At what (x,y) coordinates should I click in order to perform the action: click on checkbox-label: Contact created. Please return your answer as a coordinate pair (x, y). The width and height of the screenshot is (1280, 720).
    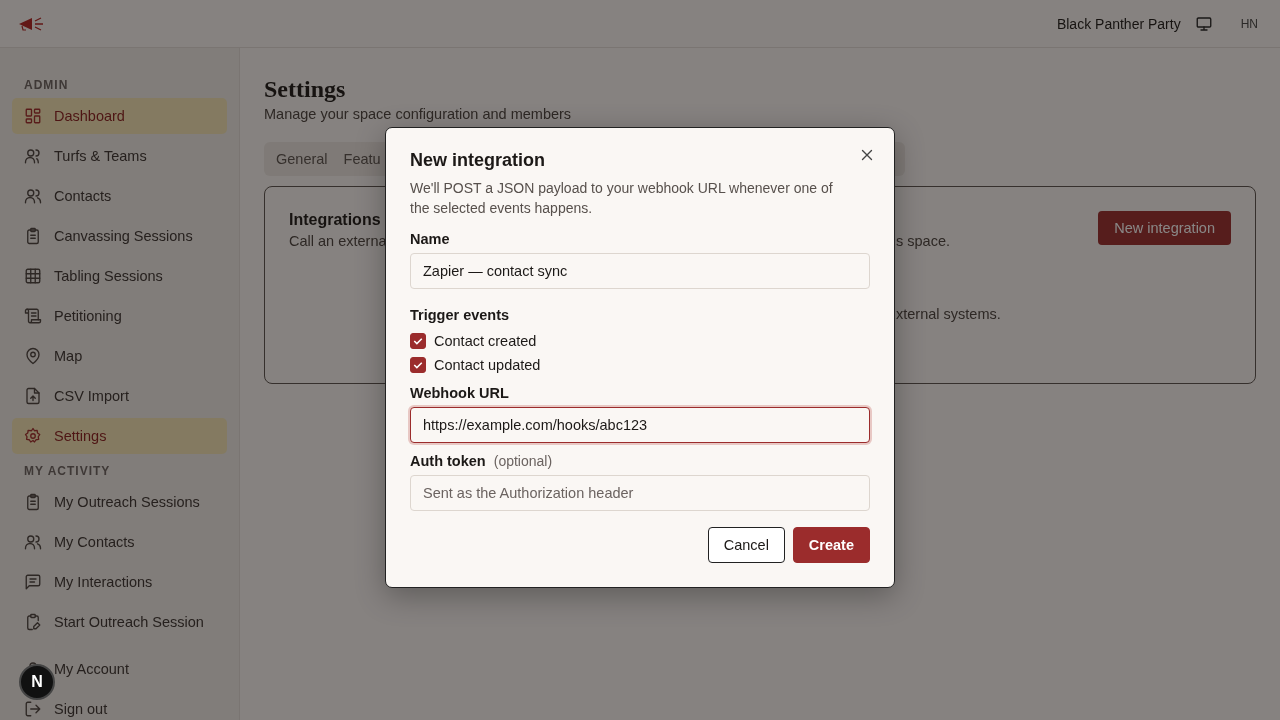
    Looking at the image, I should click on (485, 341).